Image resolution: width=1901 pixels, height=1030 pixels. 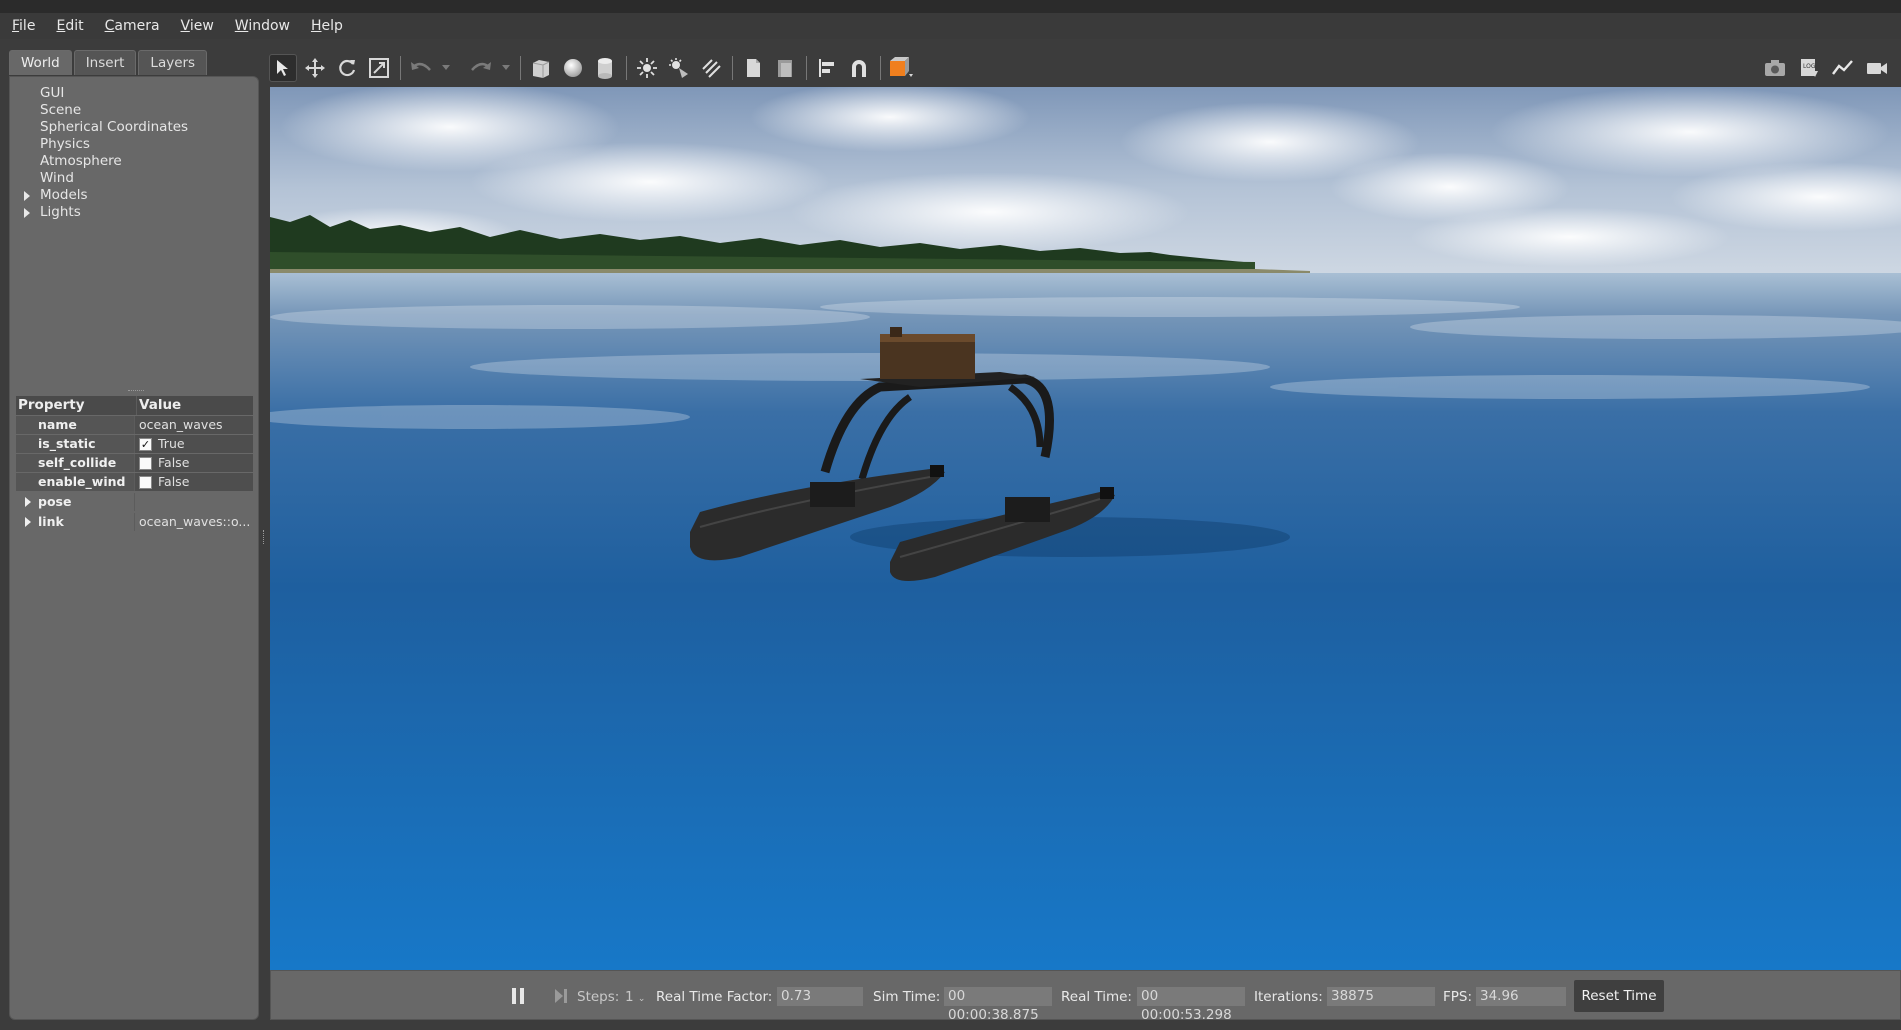 I want to click on translate-mode-button, so click(x=315, y=68).